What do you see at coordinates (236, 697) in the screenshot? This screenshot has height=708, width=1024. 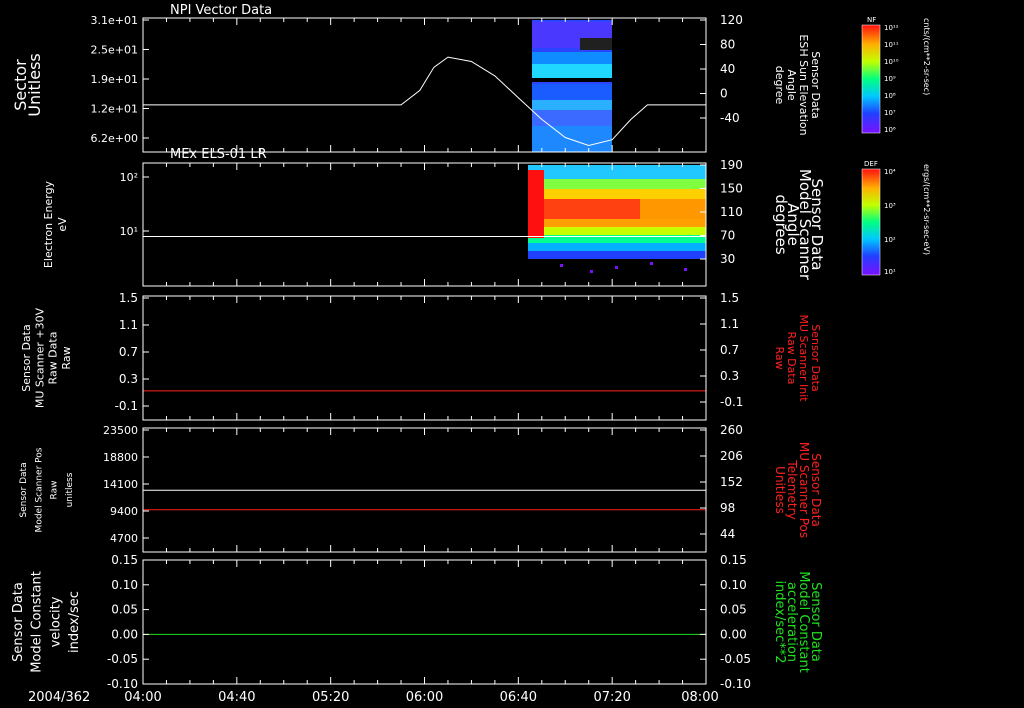 I see `time-tick-label: 04:40` at bounding box center [236, 697].